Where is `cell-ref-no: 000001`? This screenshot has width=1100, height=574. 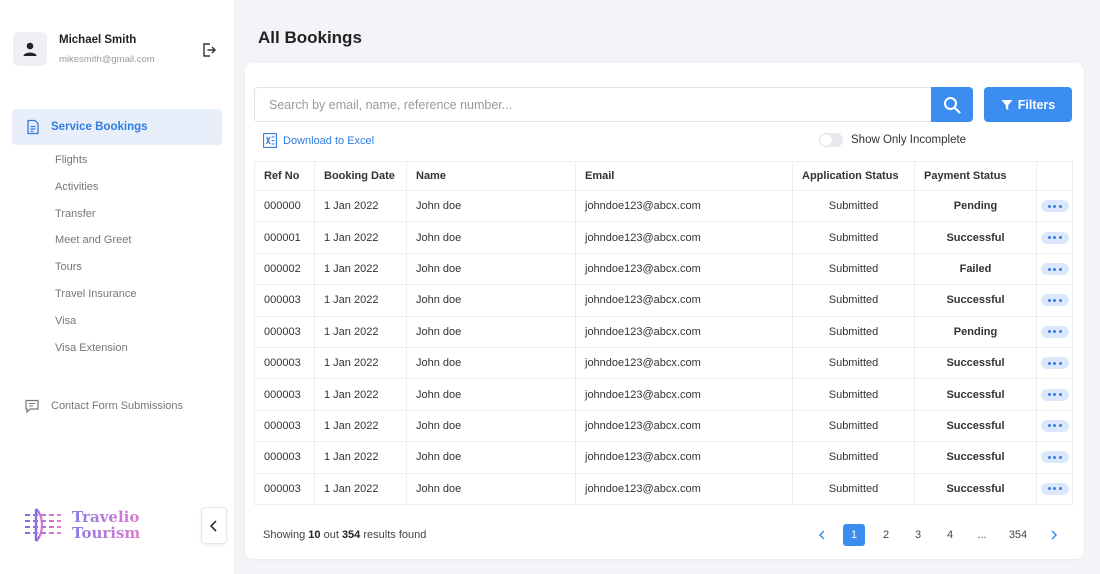
cell-ref-no: 000001 is located at coordinates (284, 237).